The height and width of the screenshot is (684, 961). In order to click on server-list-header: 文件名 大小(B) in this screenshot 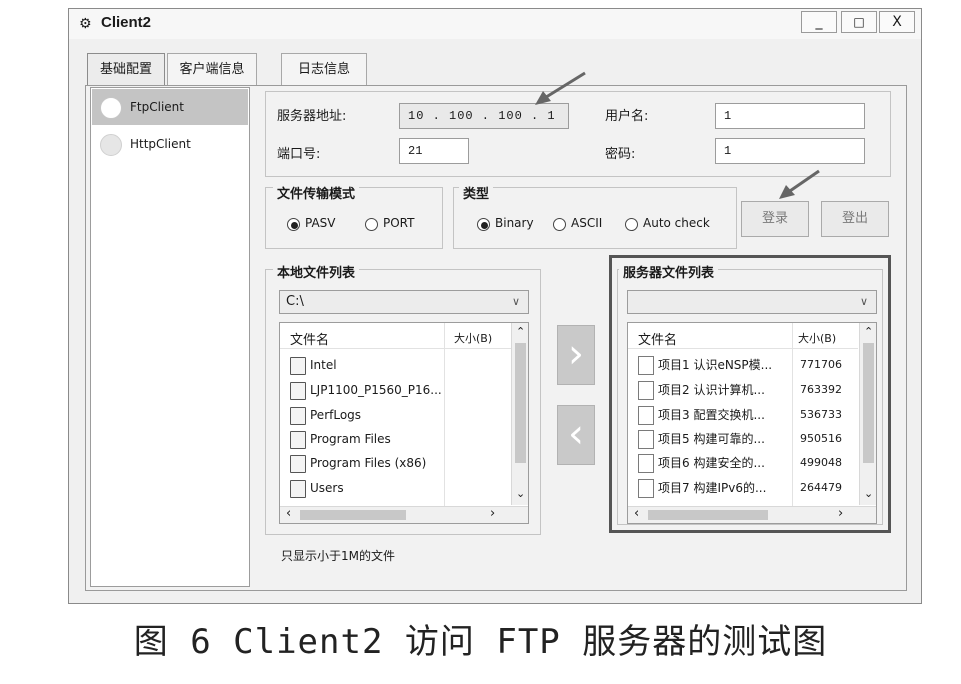, I will do `click(743, 423)`.